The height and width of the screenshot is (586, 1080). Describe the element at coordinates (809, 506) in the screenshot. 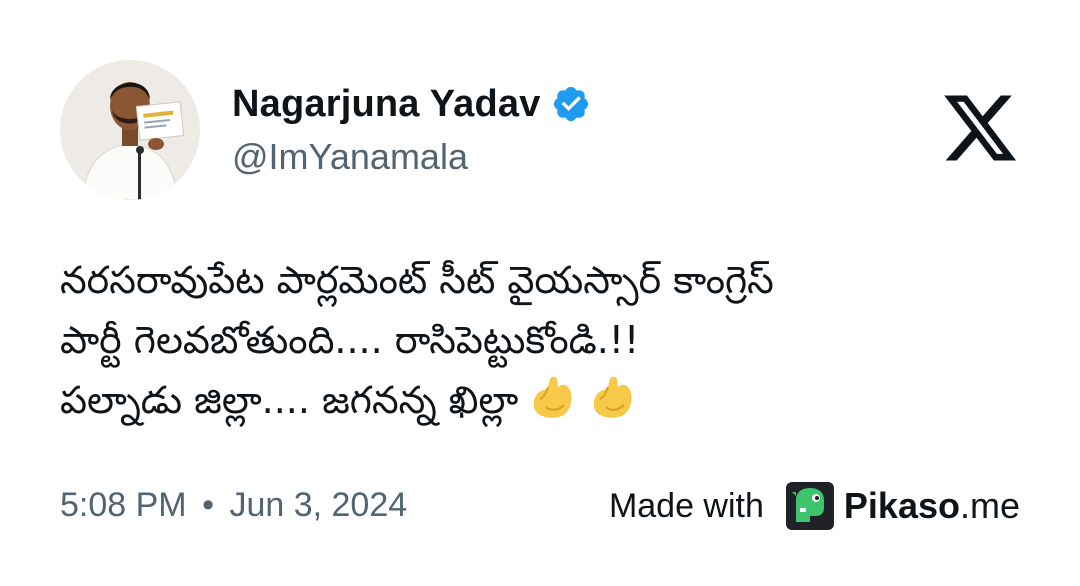

I see `pikaso-logo-icon` at that location.